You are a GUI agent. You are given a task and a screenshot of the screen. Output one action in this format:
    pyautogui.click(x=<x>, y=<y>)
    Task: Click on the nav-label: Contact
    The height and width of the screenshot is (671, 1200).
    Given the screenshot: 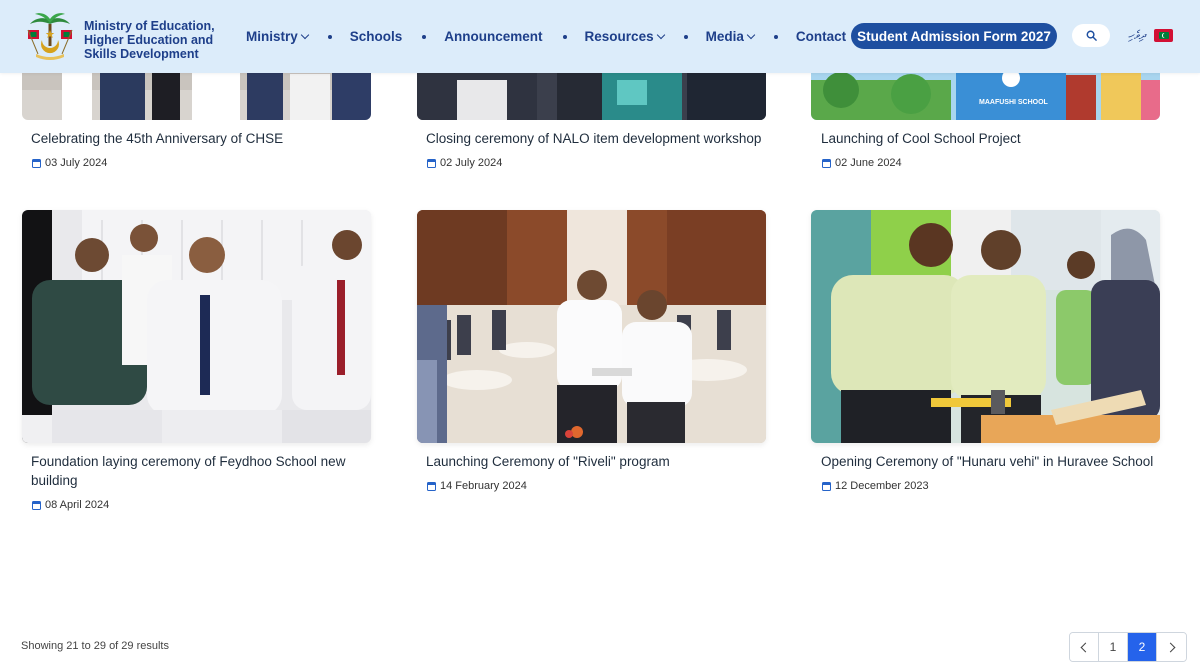 What is the action you would take?
    pyautogui.click(x=821, y=36)
    